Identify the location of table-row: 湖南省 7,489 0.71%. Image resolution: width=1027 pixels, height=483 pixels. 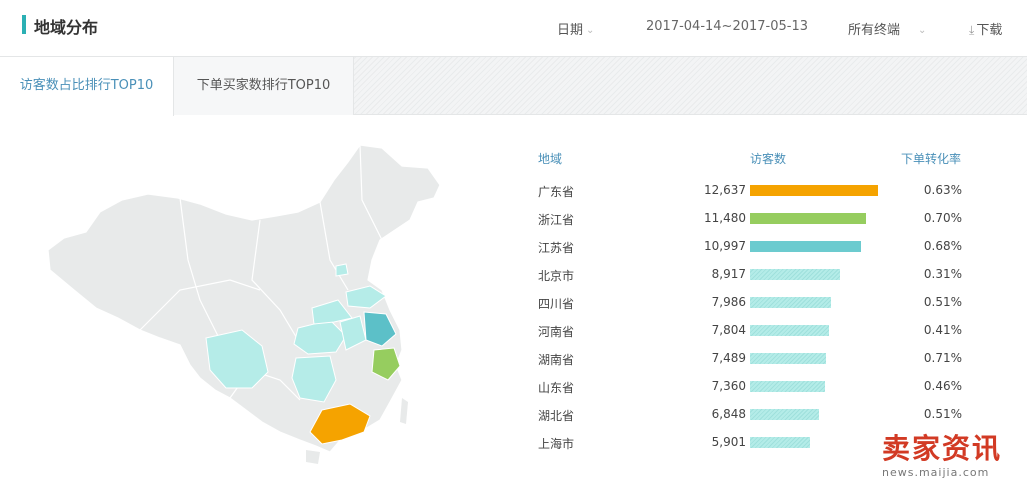
(758, 365).